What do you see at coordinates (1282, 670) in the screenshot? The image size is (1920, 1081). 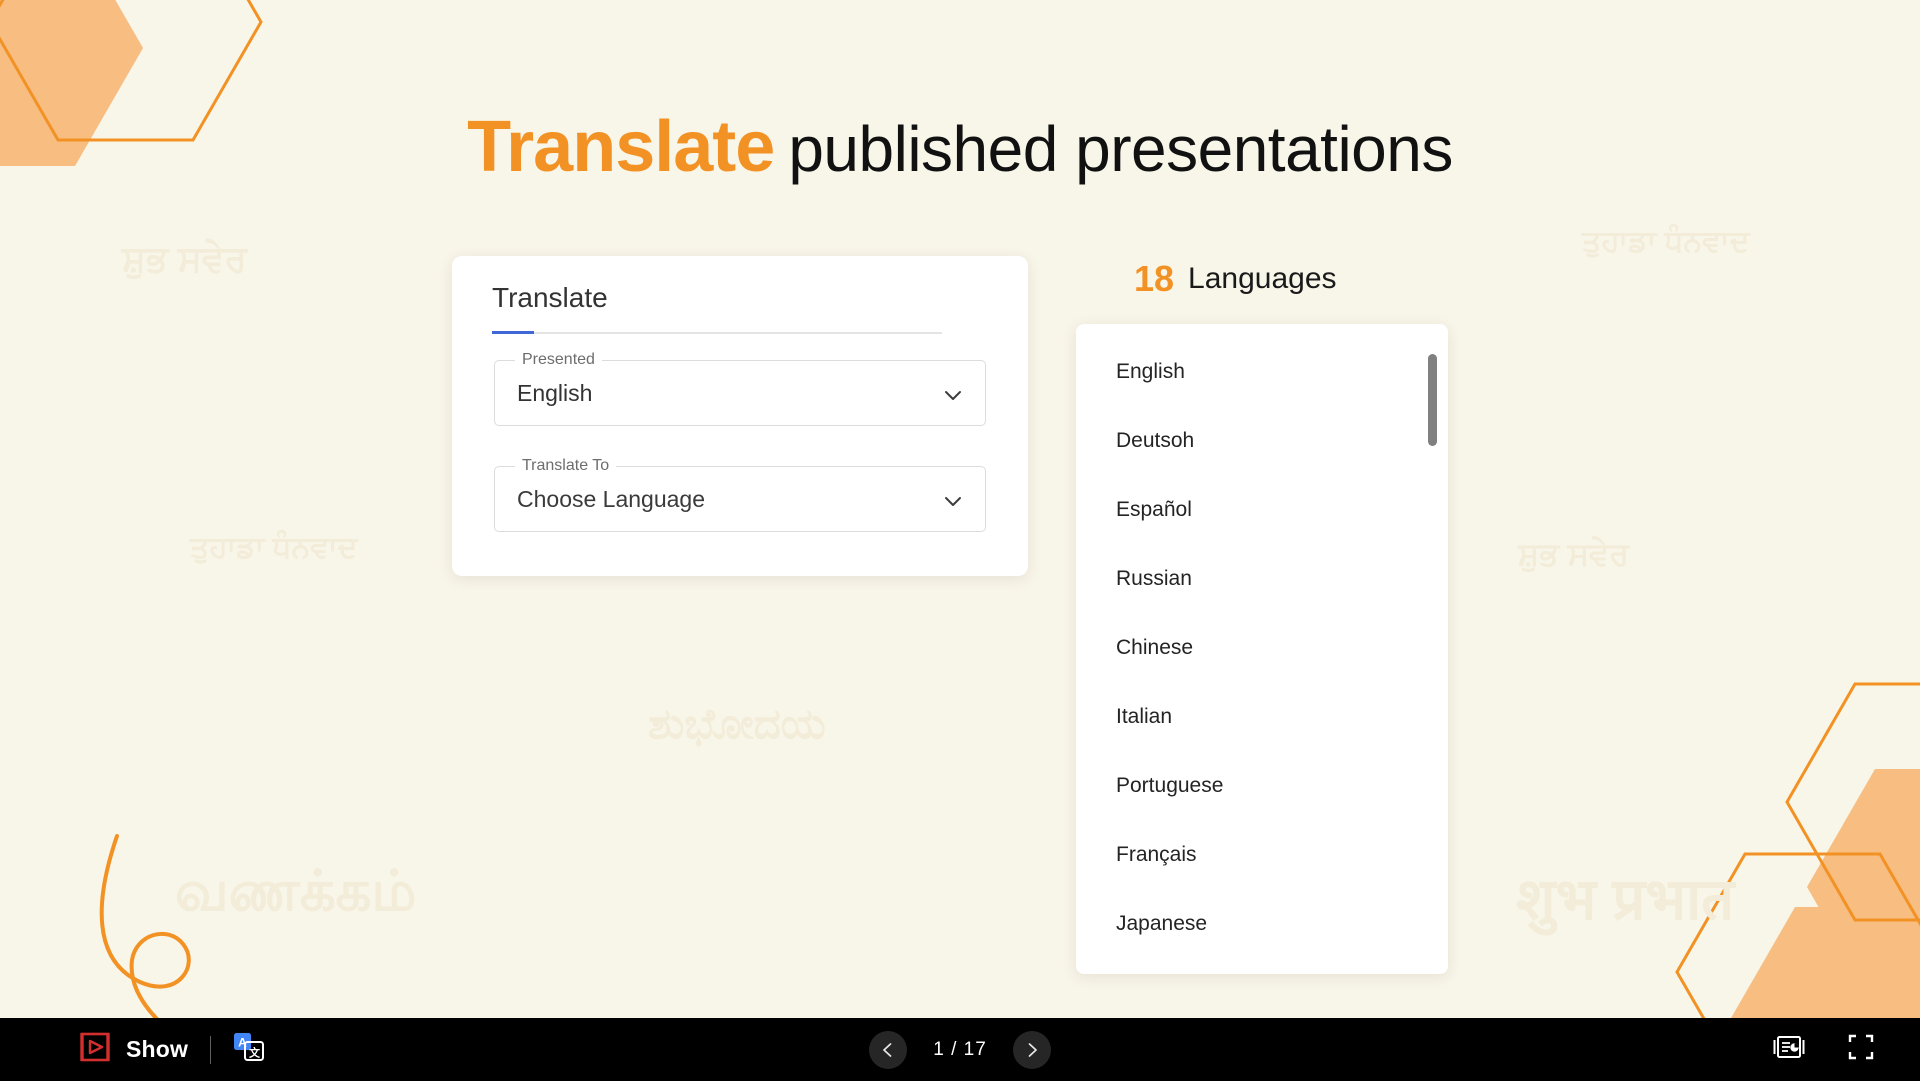 I see `language-list-item: Chinese` at bounding box center [1282, 670].